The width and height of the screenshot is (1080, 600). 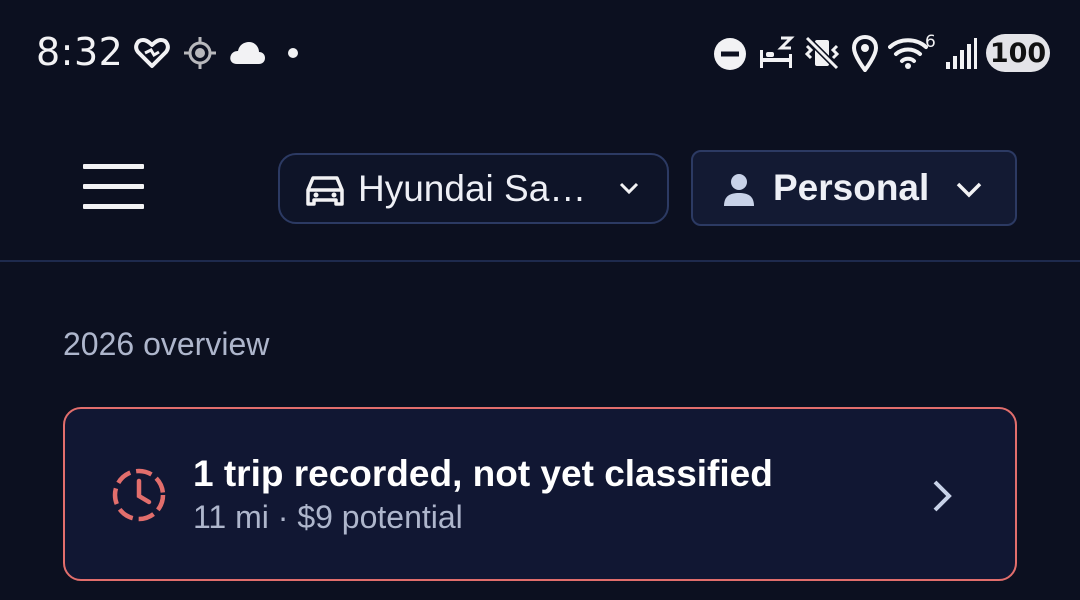 I want to click on heart-icon, so click(x=152, y=53).